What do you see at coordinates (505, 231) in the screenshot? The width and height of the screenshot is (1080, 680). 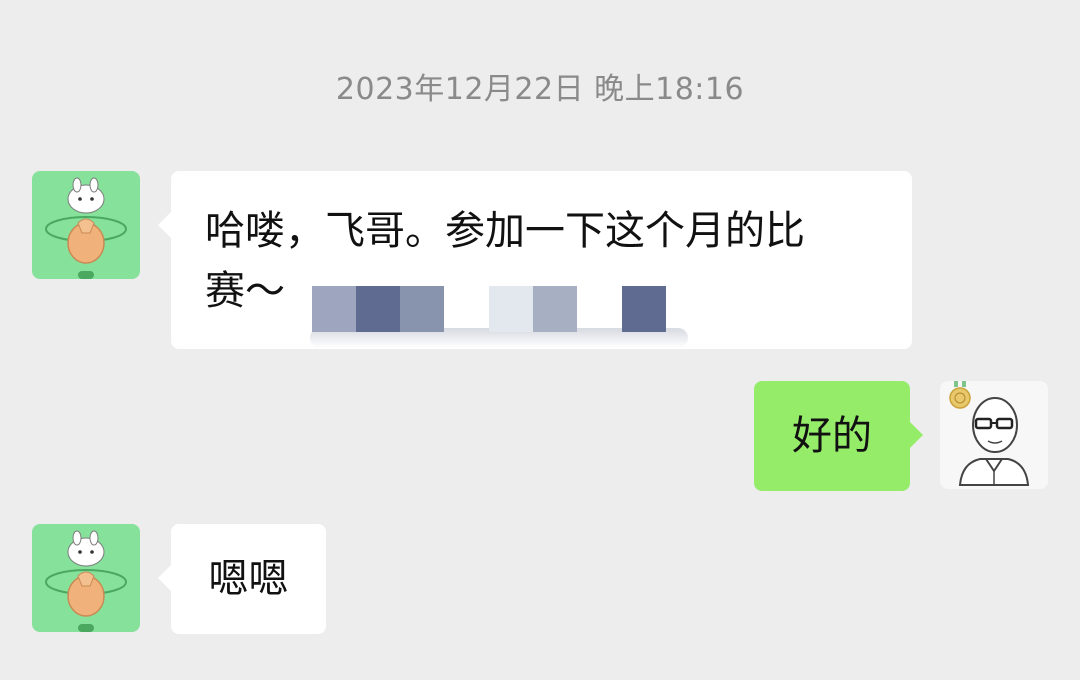 I see `message-text-line-1: 哈喽，飞哥。参加一下这个月的比` at bounding box center [505, 231].